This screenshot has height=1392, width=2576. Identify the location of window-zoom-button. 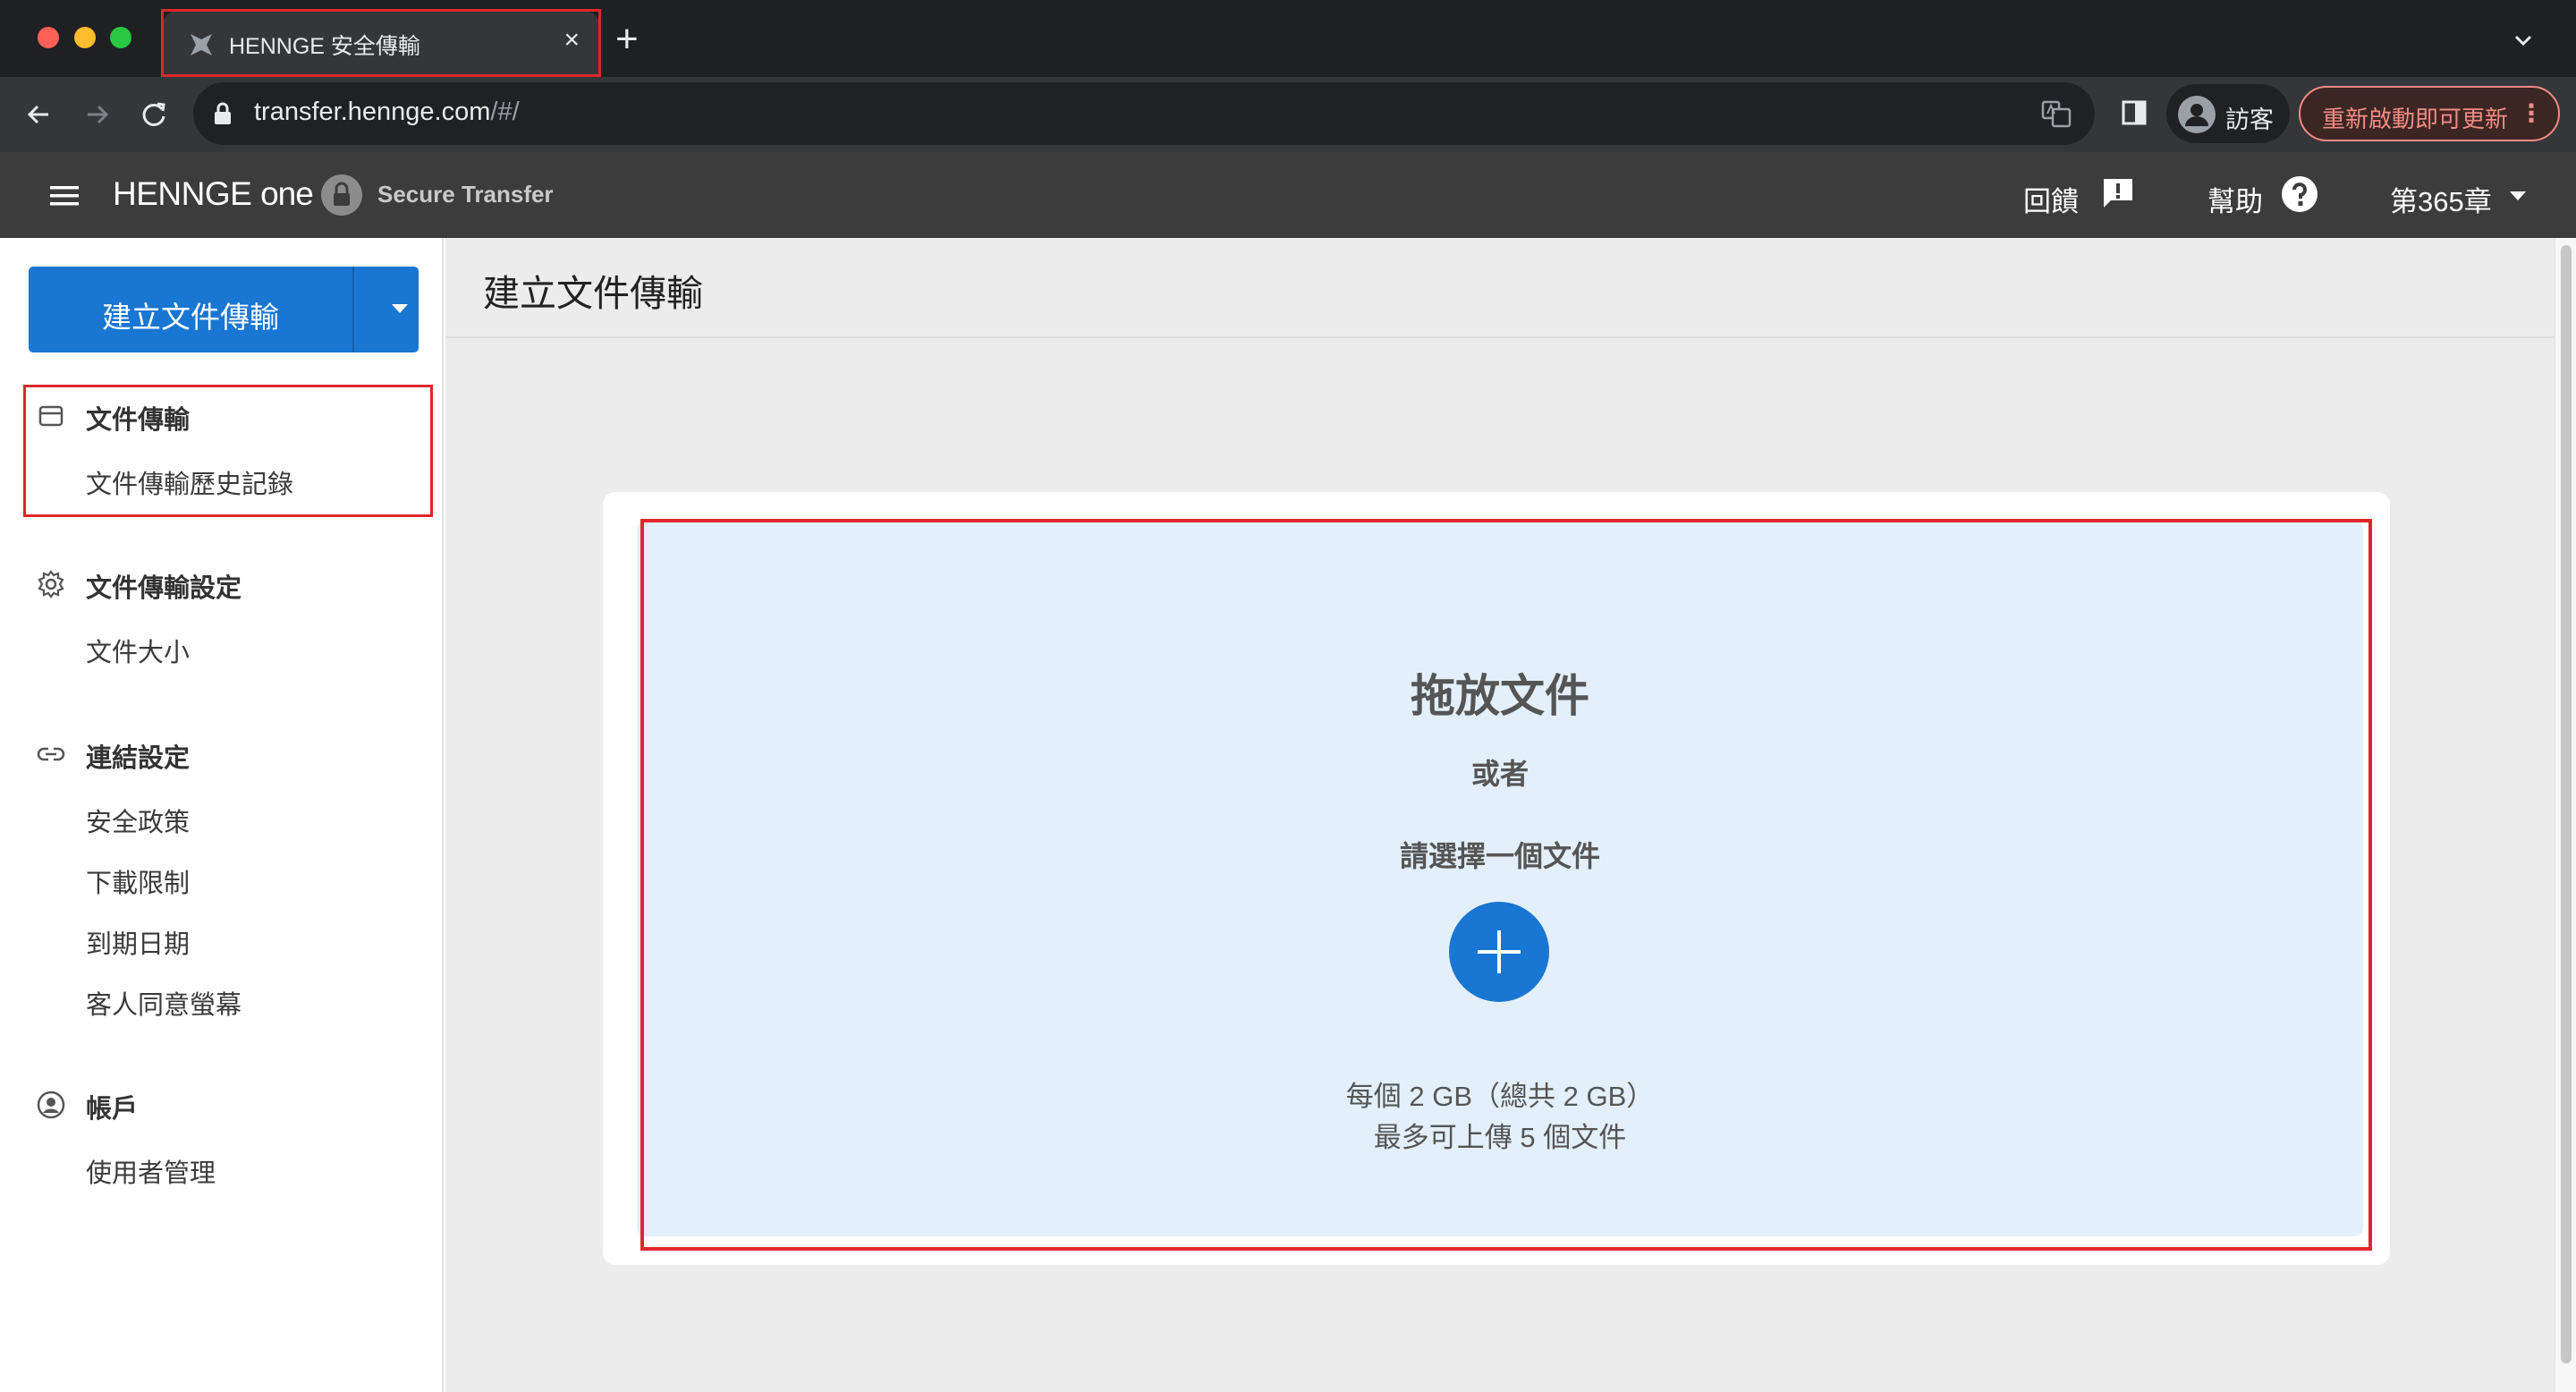
(120, 37).